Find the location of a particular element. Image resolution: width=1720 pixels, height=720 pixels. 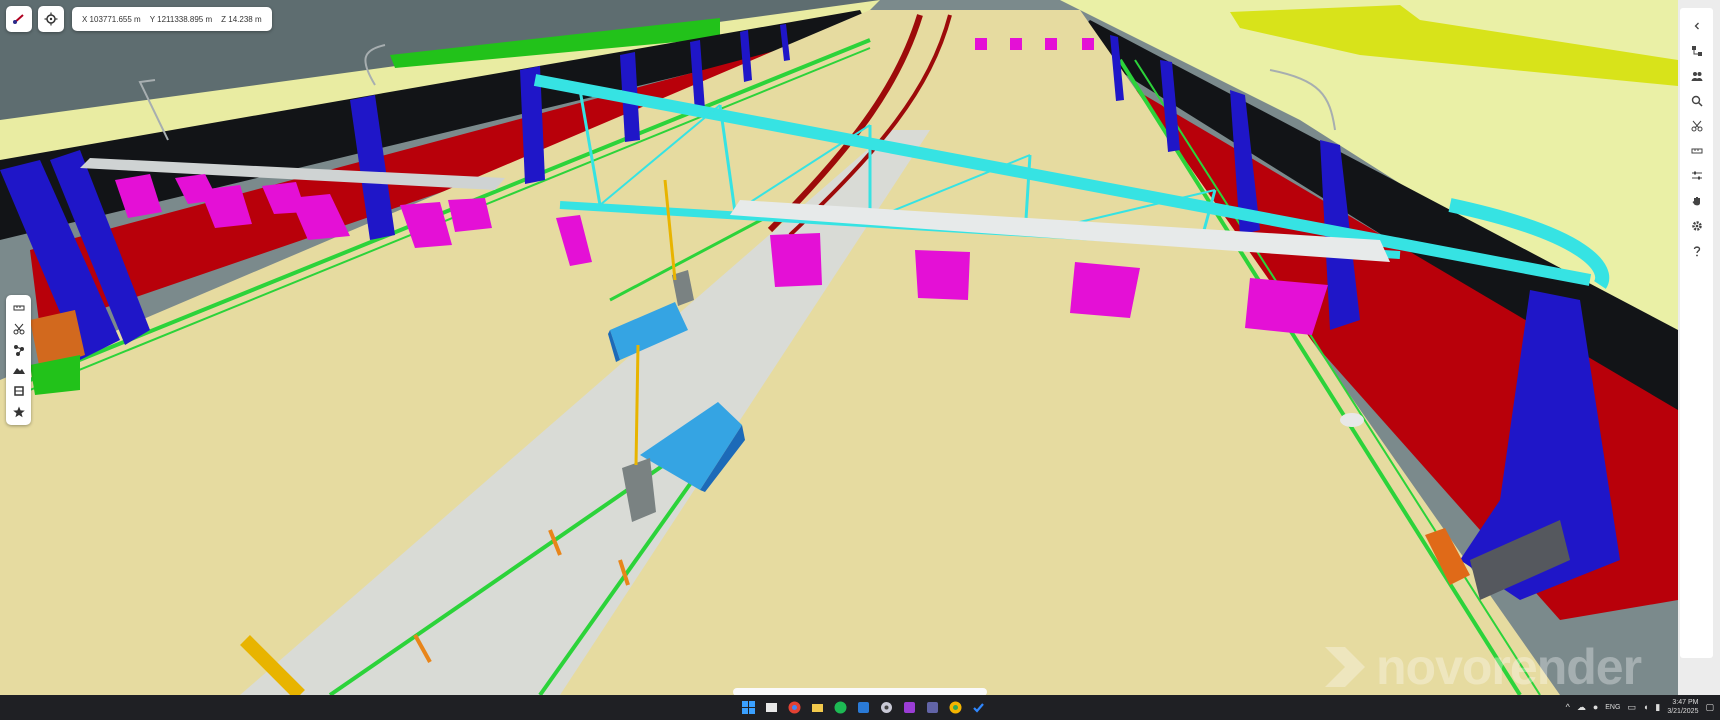

hand-icon is located at coordinates (1696, 201).